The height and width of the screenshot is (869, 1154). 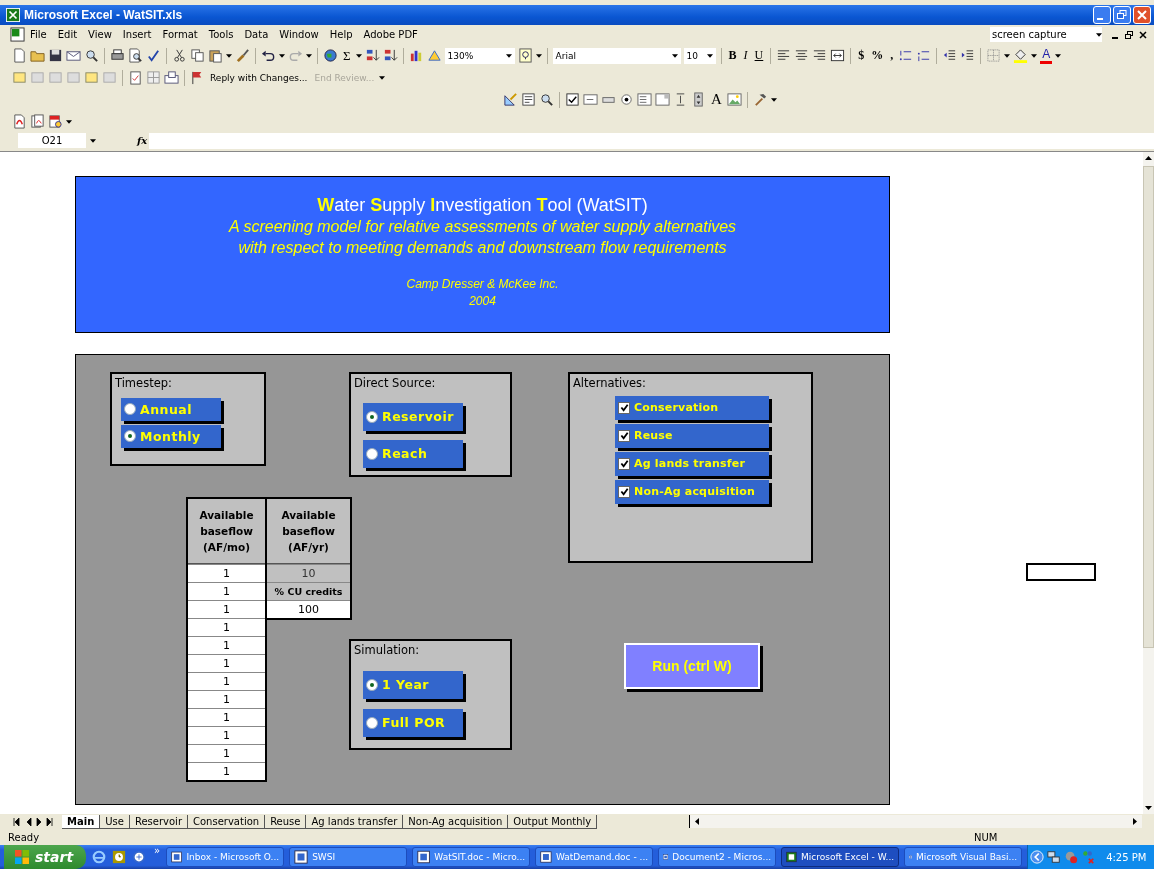 What do you see at coordinates (745, 55) in the screenshot?
I see `format-button: I` at bounding box center [745, 55].